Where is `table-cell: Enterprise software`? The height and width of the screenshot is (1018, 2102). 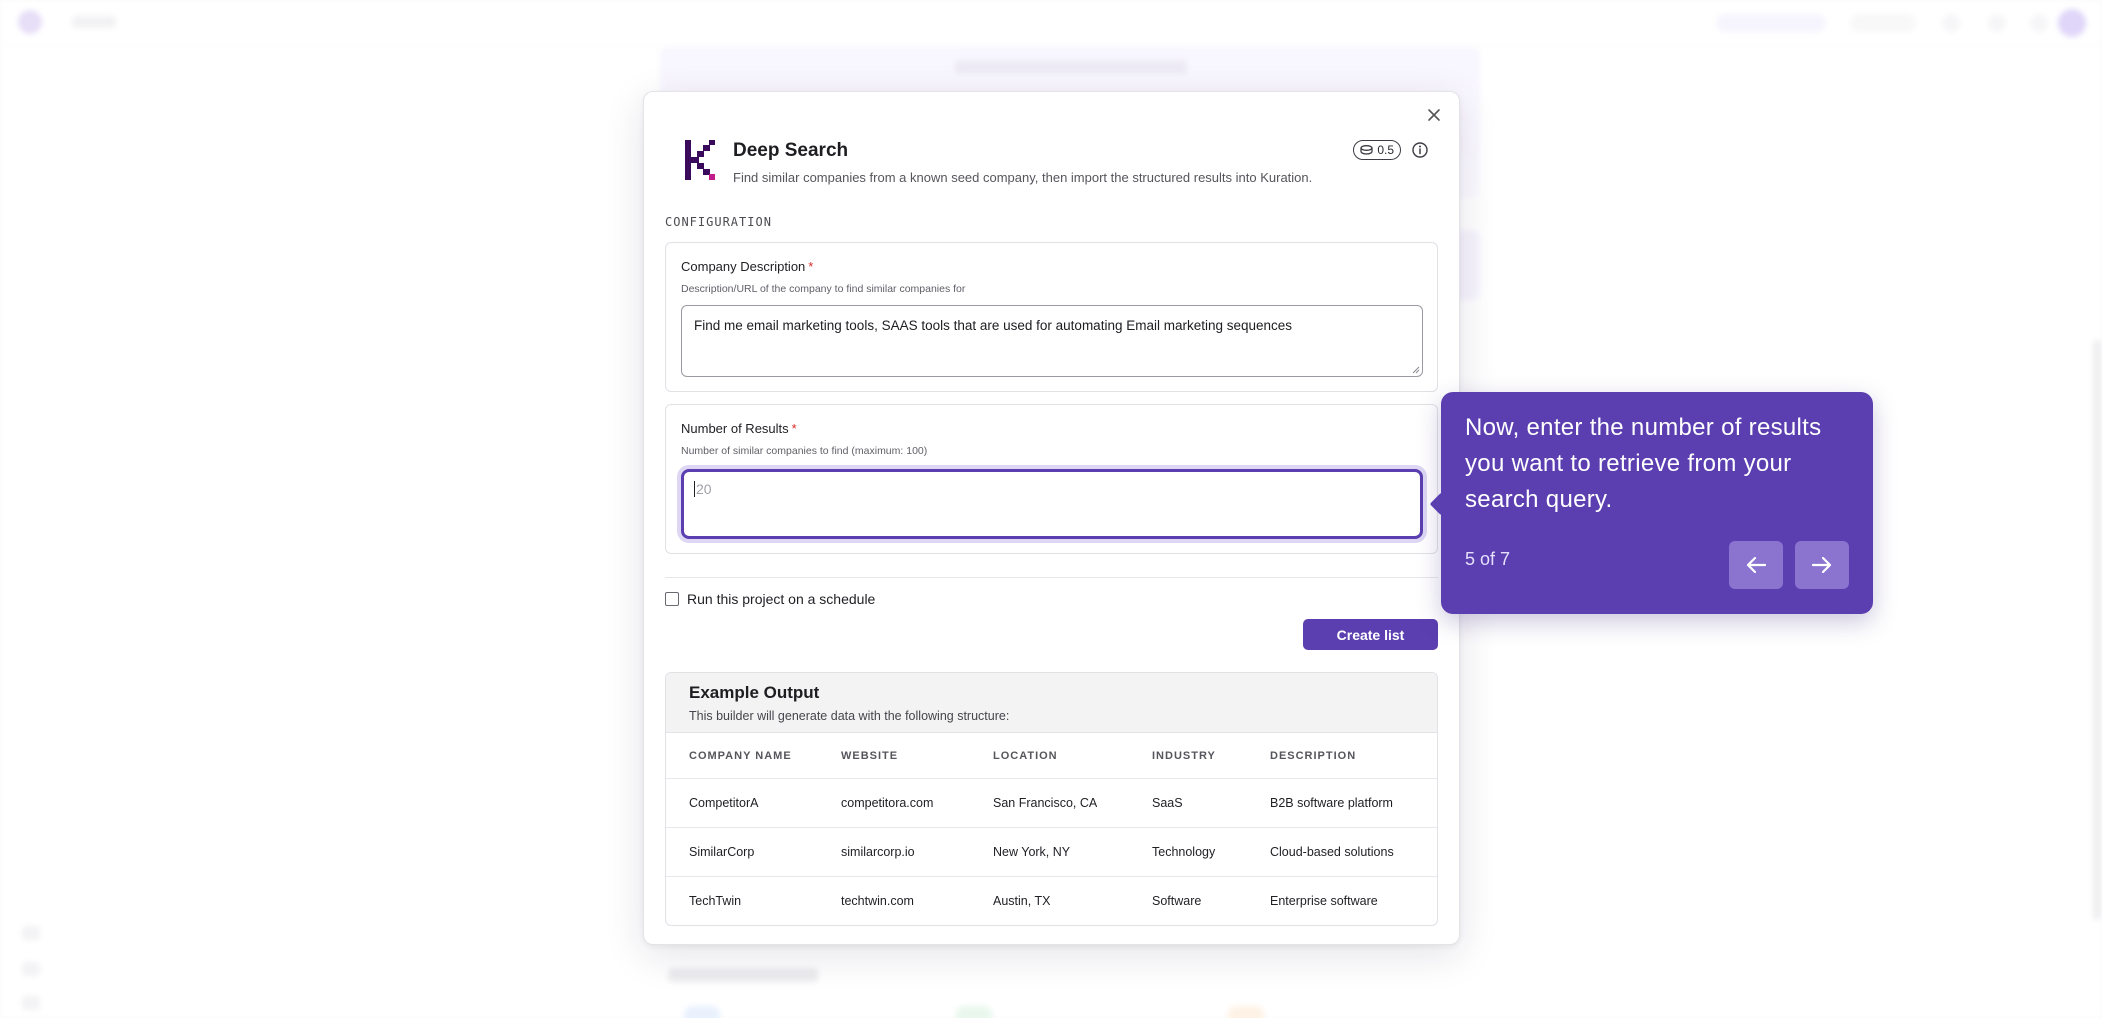
table-cell: Enterprise software is located at coordinates (1324, 900).